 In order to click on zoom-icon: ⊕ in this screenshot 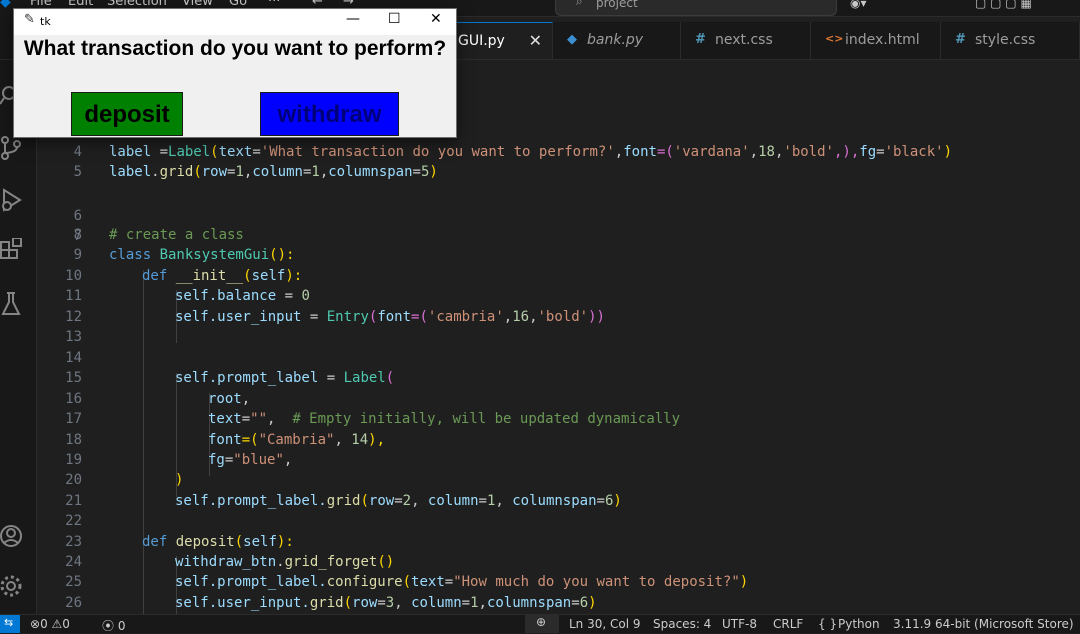, I will do `click(541, 622)`.